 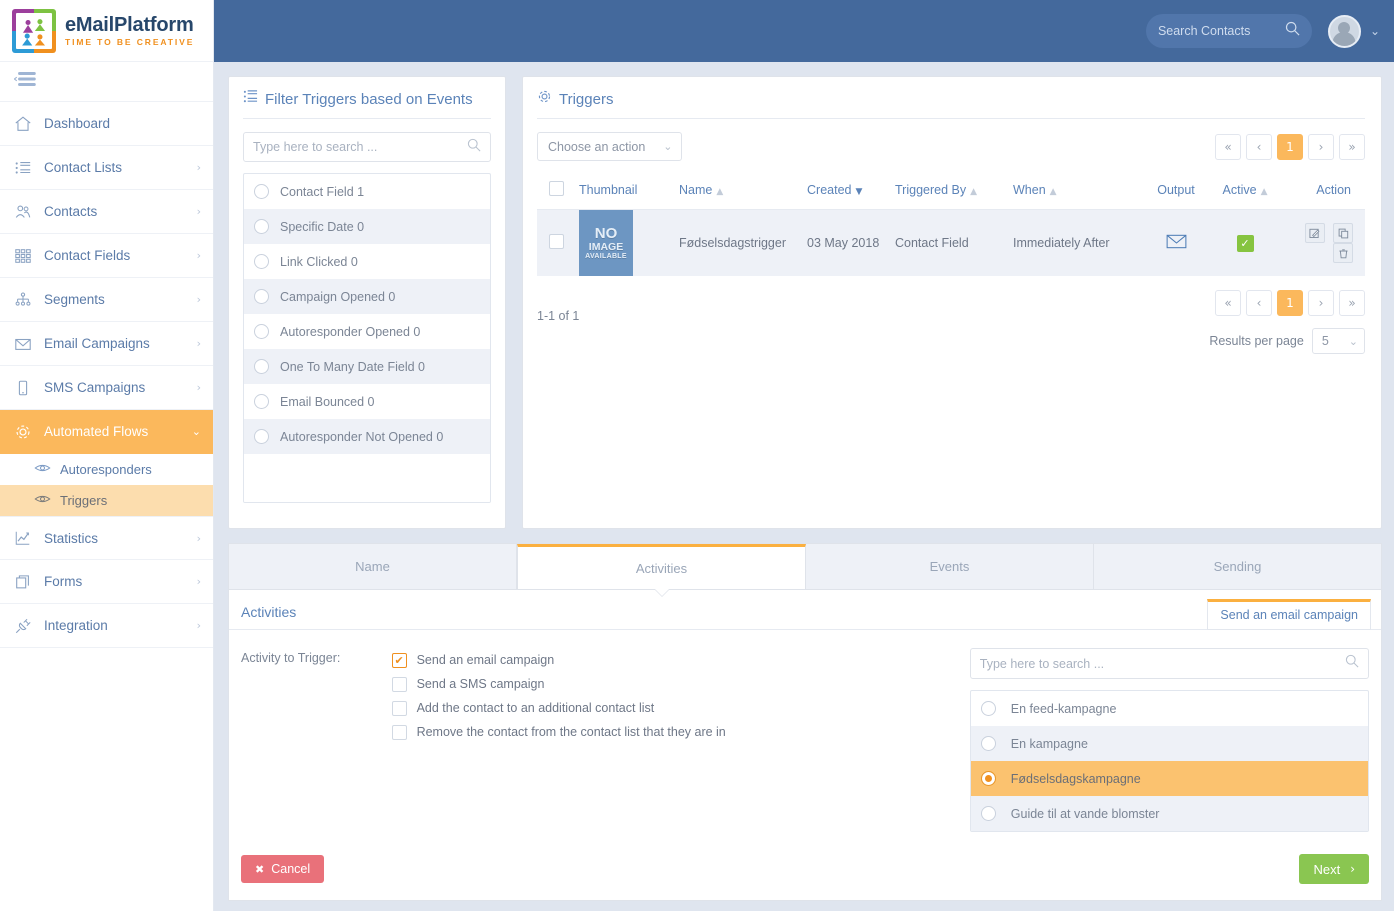 I want to click on campaign-option: Guide til at vande blomster, so click(x=1169, y=813).